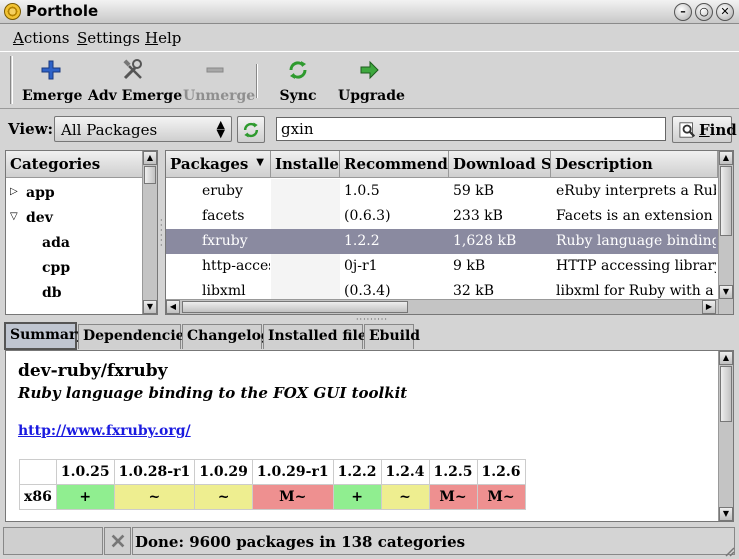 Image resolution: width=739 pixels, height=559 pixels. Describe the element at coordinates (704, 129) in the screenshot. I see `find-button: Find` at that location.